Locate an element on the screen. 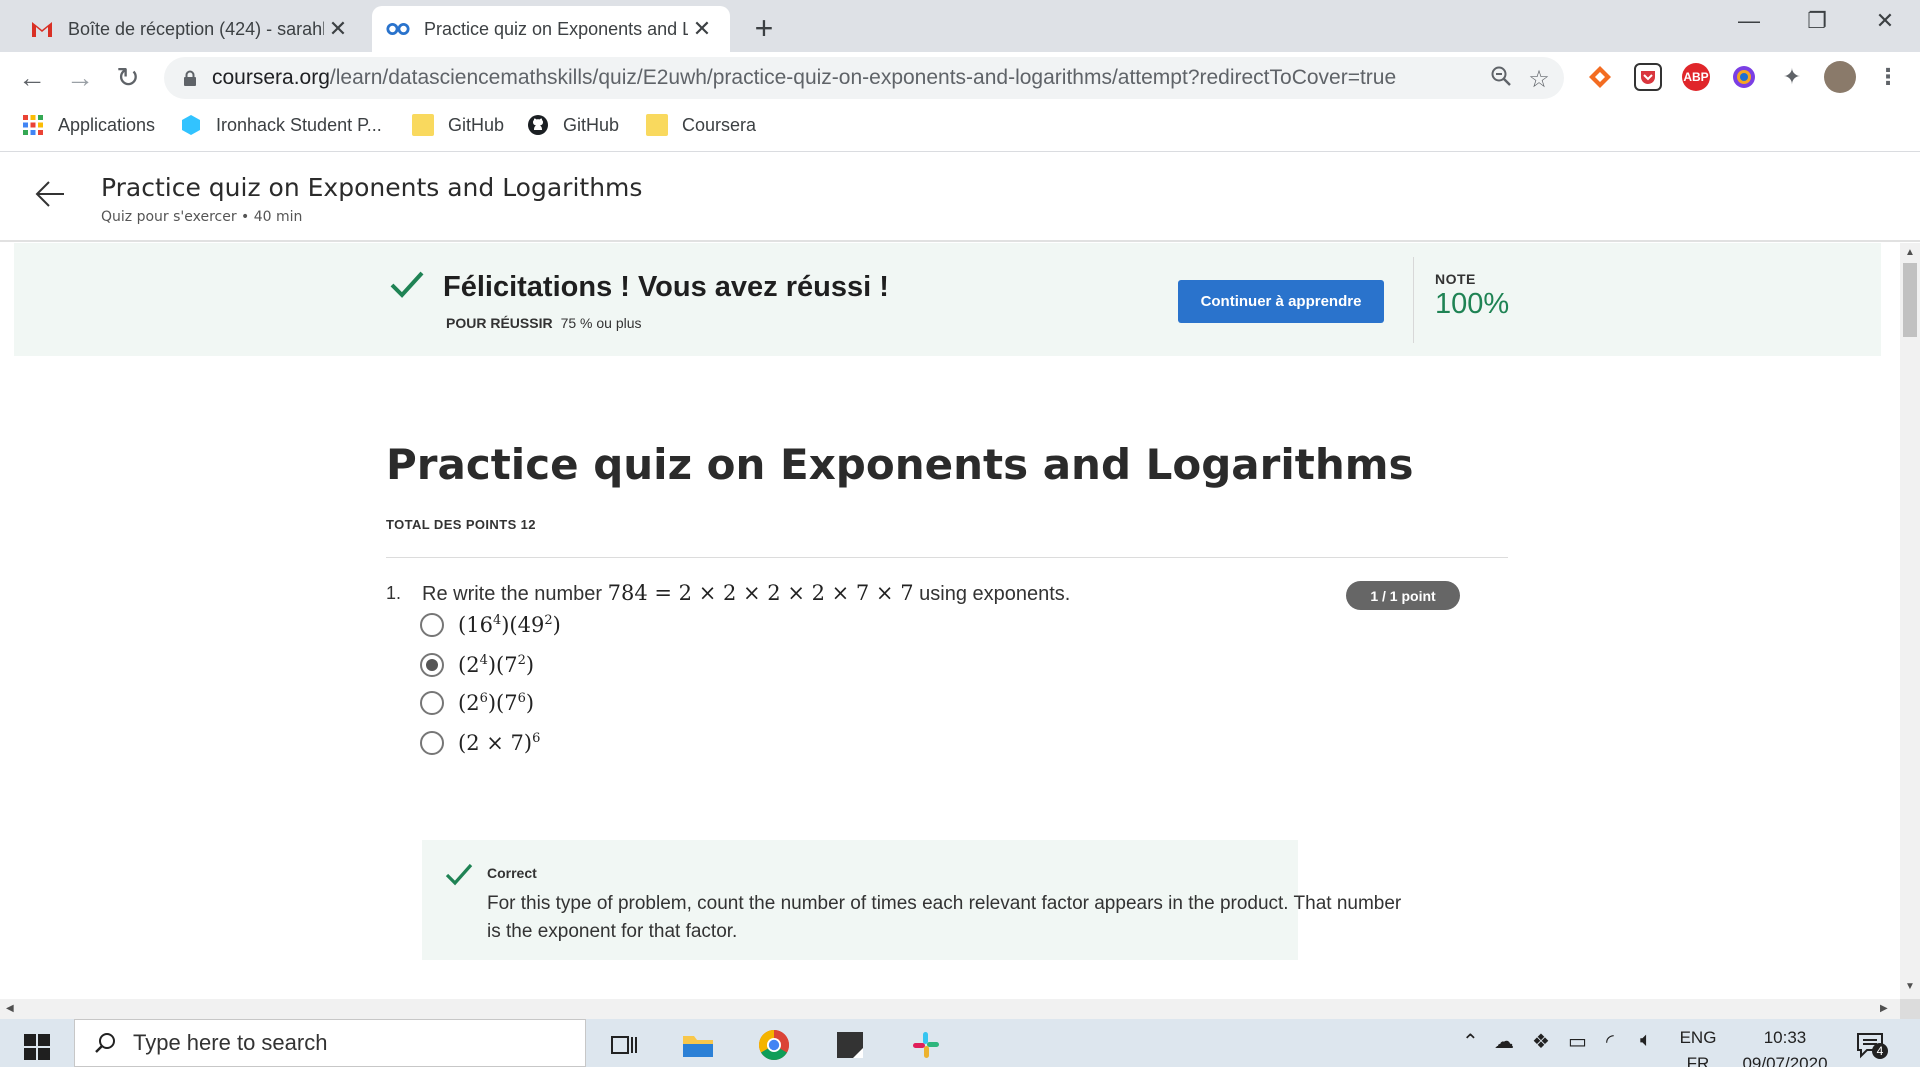  extension-orange-icon is located at coordinates (1600, 77).